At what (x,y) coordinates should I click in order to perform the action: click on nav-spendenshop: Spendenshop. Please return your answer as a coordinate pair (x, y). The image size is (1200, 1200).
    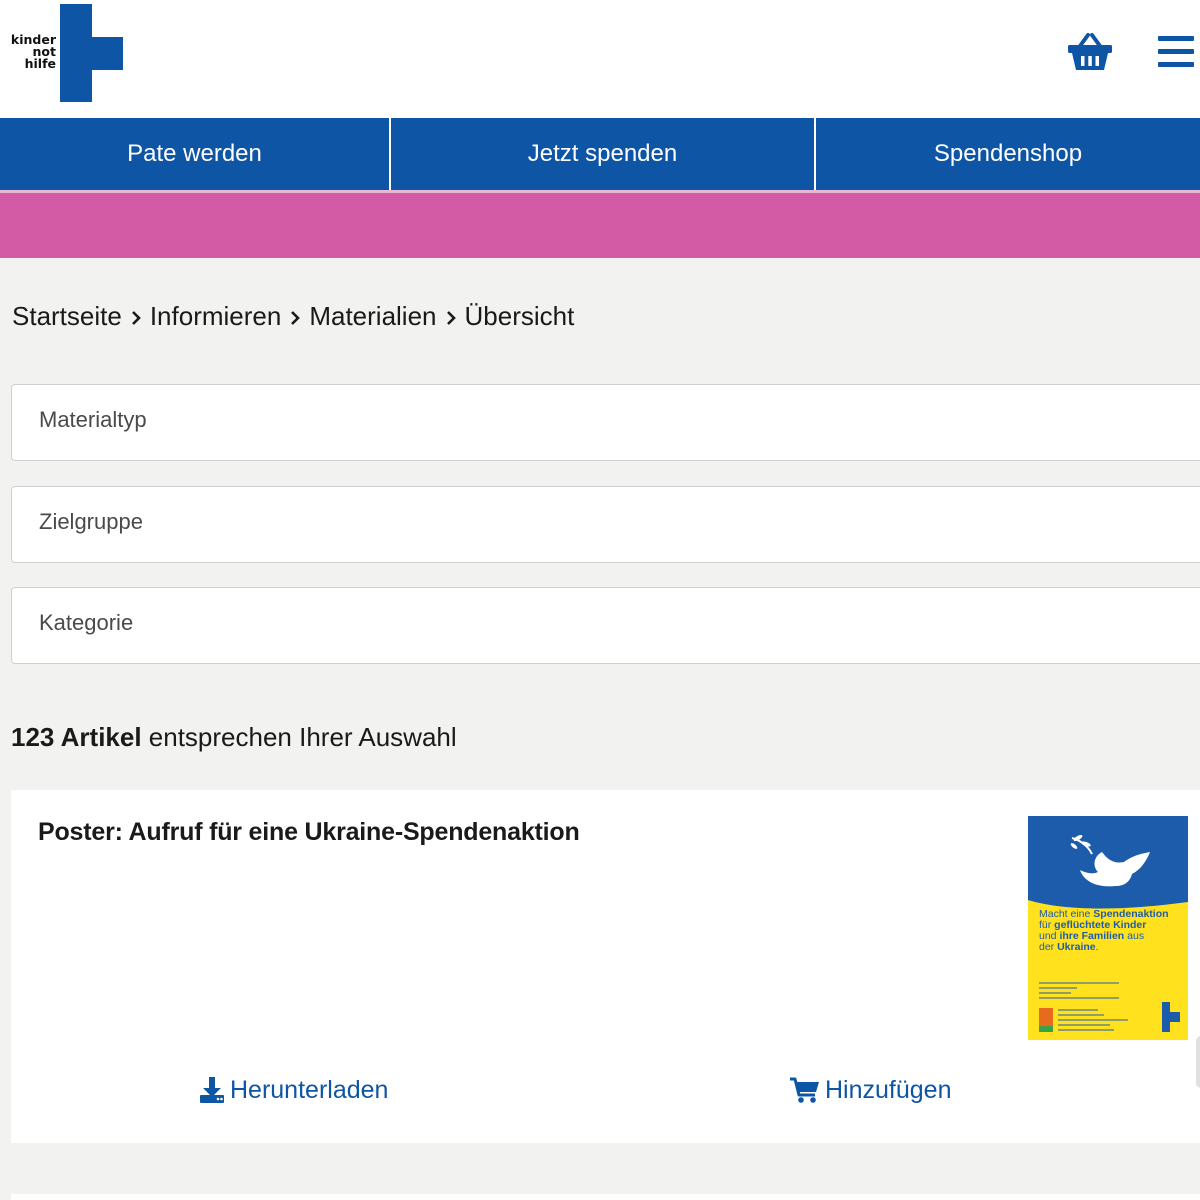
    Looking at the image, I should click on (1008, 154).